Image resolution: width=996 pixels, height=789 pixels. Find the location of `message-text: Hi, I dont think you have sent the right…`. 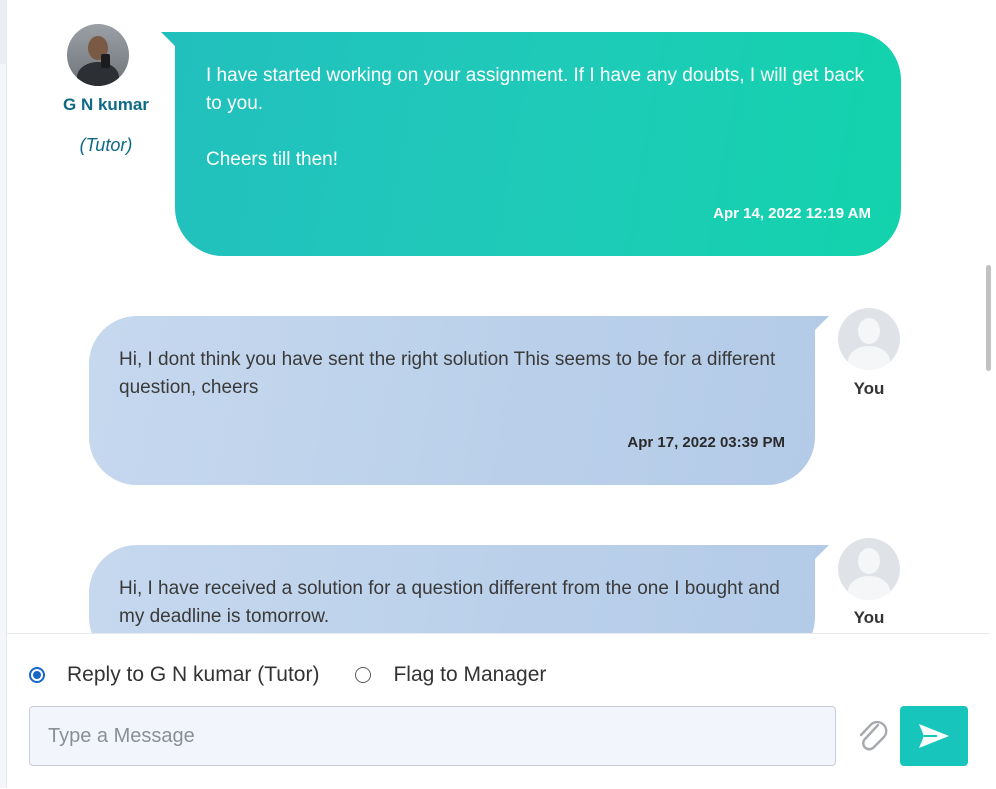

message-text: Hi, I dont think you have sent the right… is located at coordinates (450, 373).